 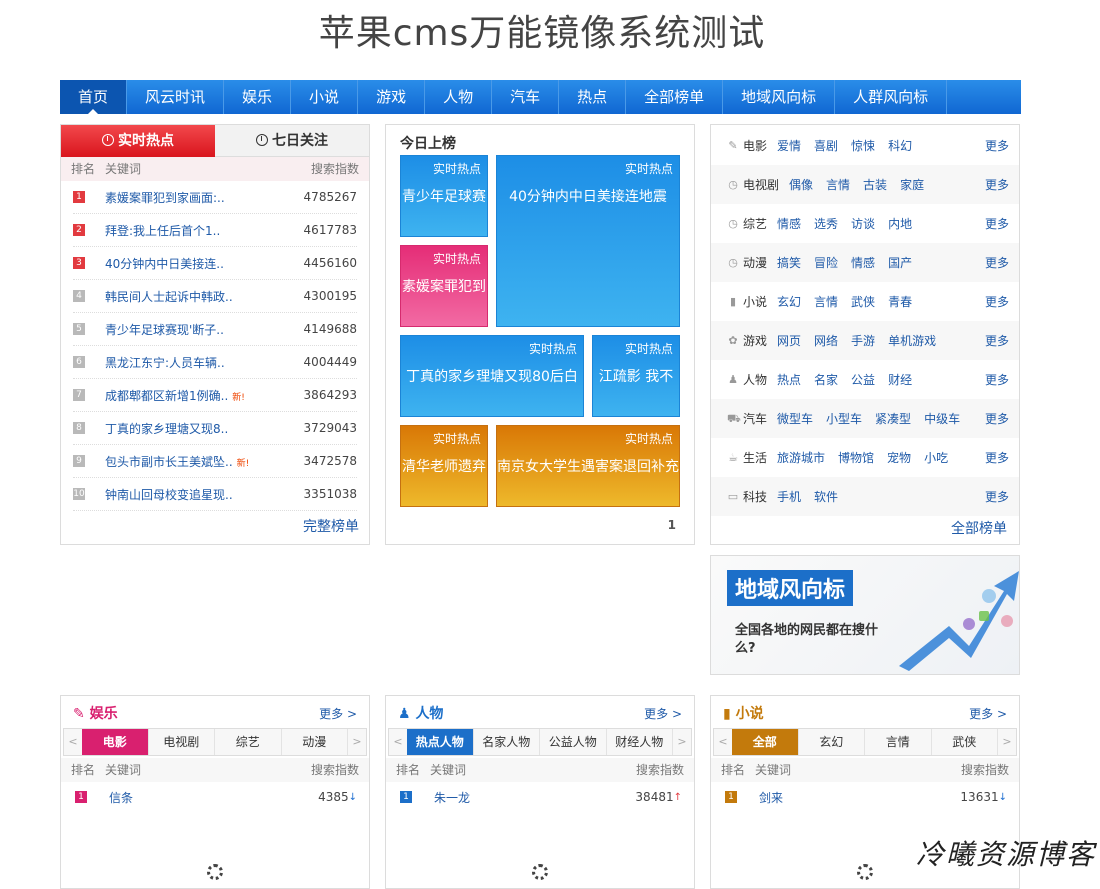 I want to click on subcategory-link: 青春, so click(x=900, y=301).